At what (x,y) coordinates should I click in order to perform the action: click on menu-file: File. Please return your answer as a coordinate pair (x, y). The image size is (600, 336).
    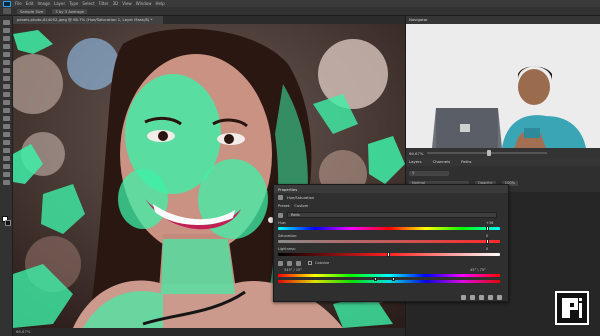
    Looking at the image, I should click on (18, 3).